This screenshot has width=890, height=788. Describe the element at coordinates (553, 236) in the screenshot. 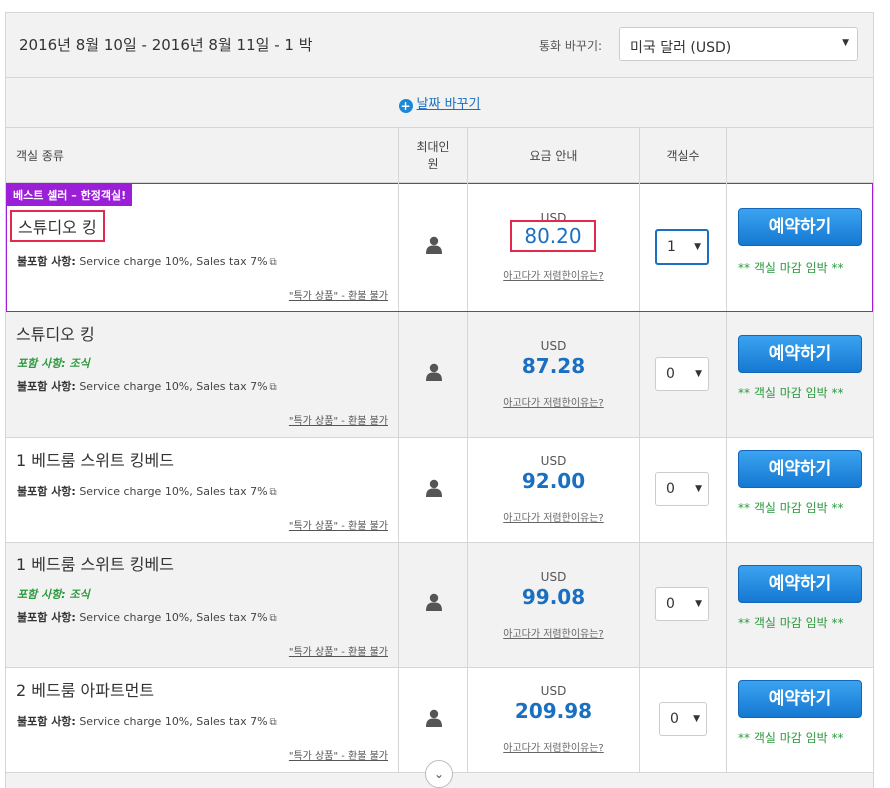

I see `price-value: 80.20` at that location.